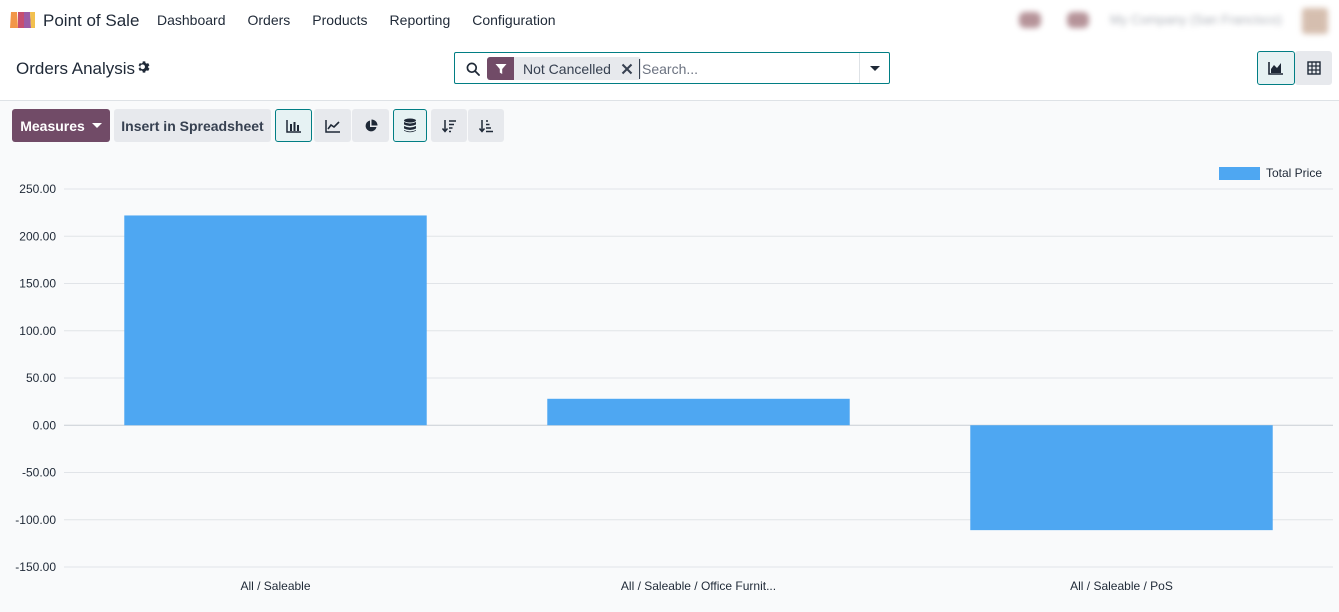 This screenshot has width=1339, height=612. What do you see at coordinates (35, 567) in the screenshot?
I see `y-tick-label: -150.00` at bounding box center [35, 567].